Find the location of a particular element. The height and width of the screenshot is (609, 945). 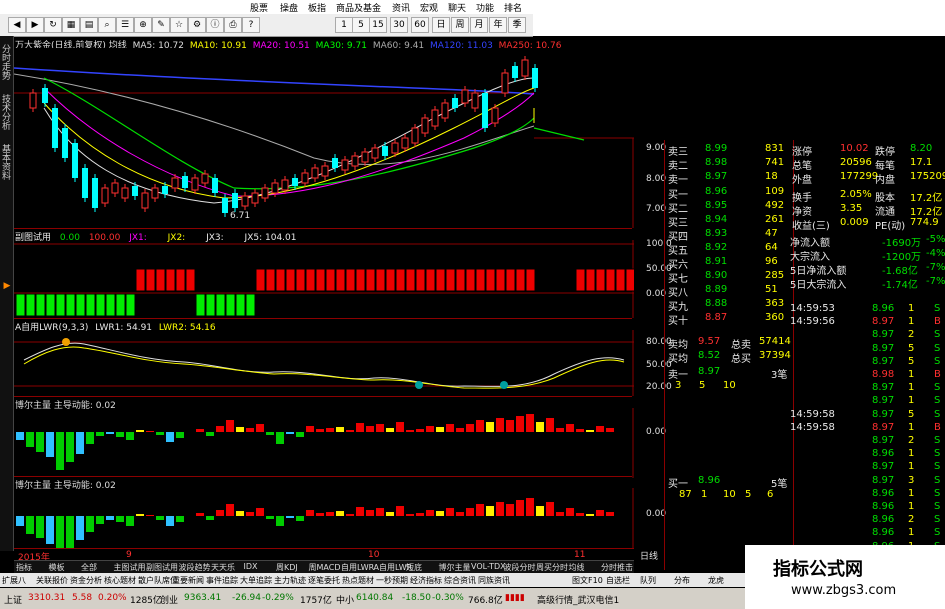

period-15min-button: 15 is located at coordinates (378, 25).